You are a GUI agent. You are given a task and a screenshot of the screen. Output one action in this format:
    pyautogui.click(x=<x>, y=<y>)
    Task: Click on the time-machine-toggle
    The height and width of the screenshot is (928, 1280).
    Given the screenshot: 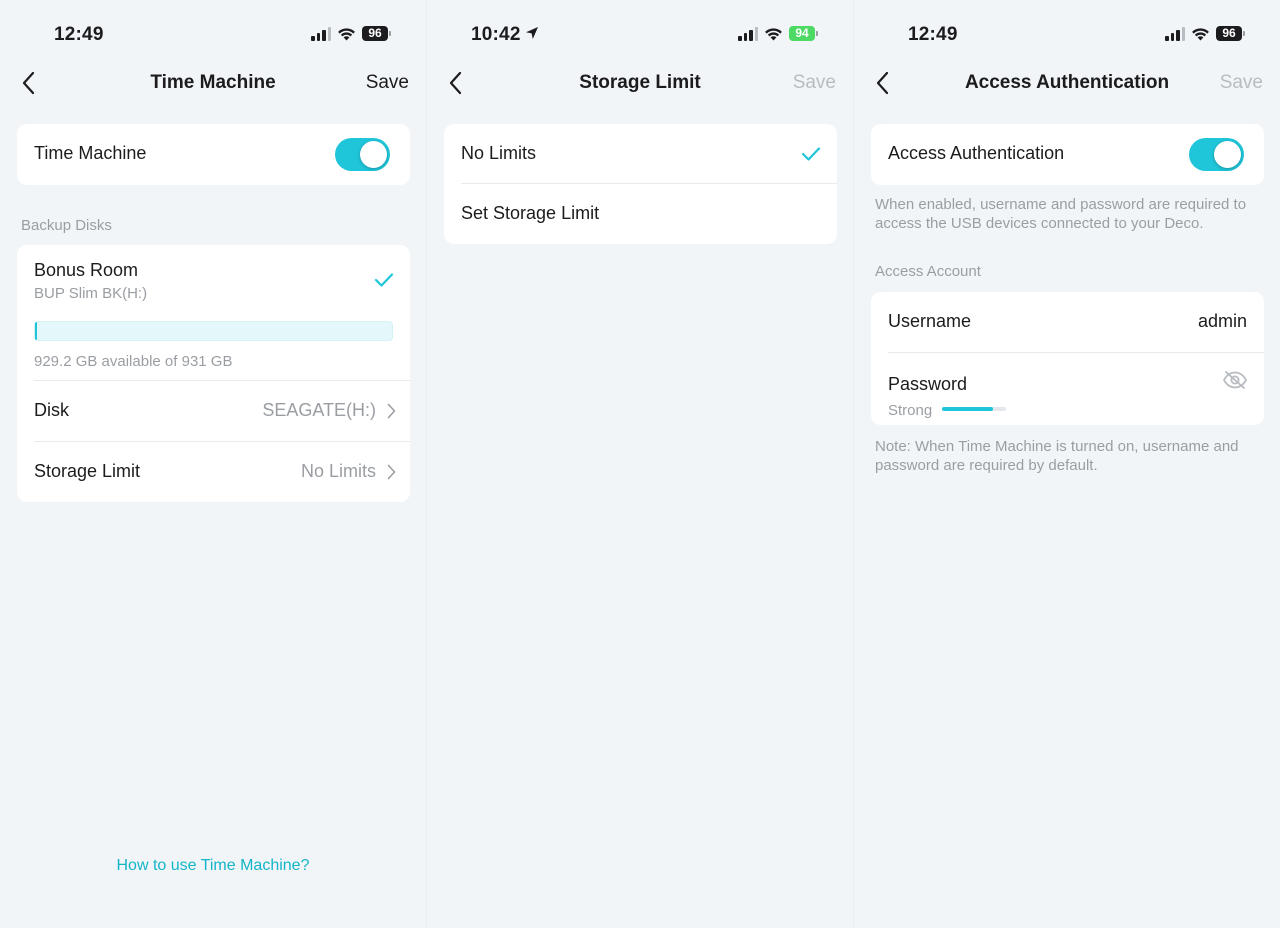 What is the action you would take?
    pyautogui.click(x=362, y=154)
    